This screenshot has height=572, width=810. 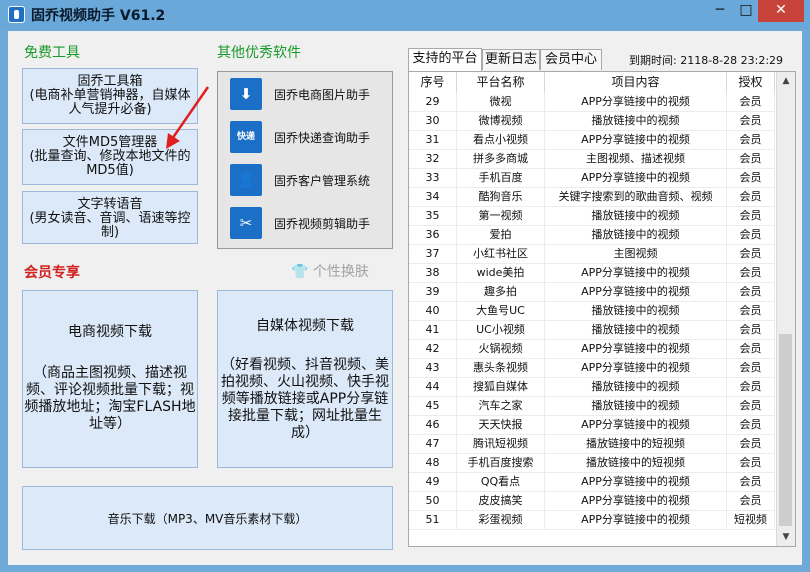 What do you see at coordinates (405, 15) in the screenshot?
I see `title-bar: 固乔视频助手 V61.2 ─ □ ✕` at bounding box center [405, 15].